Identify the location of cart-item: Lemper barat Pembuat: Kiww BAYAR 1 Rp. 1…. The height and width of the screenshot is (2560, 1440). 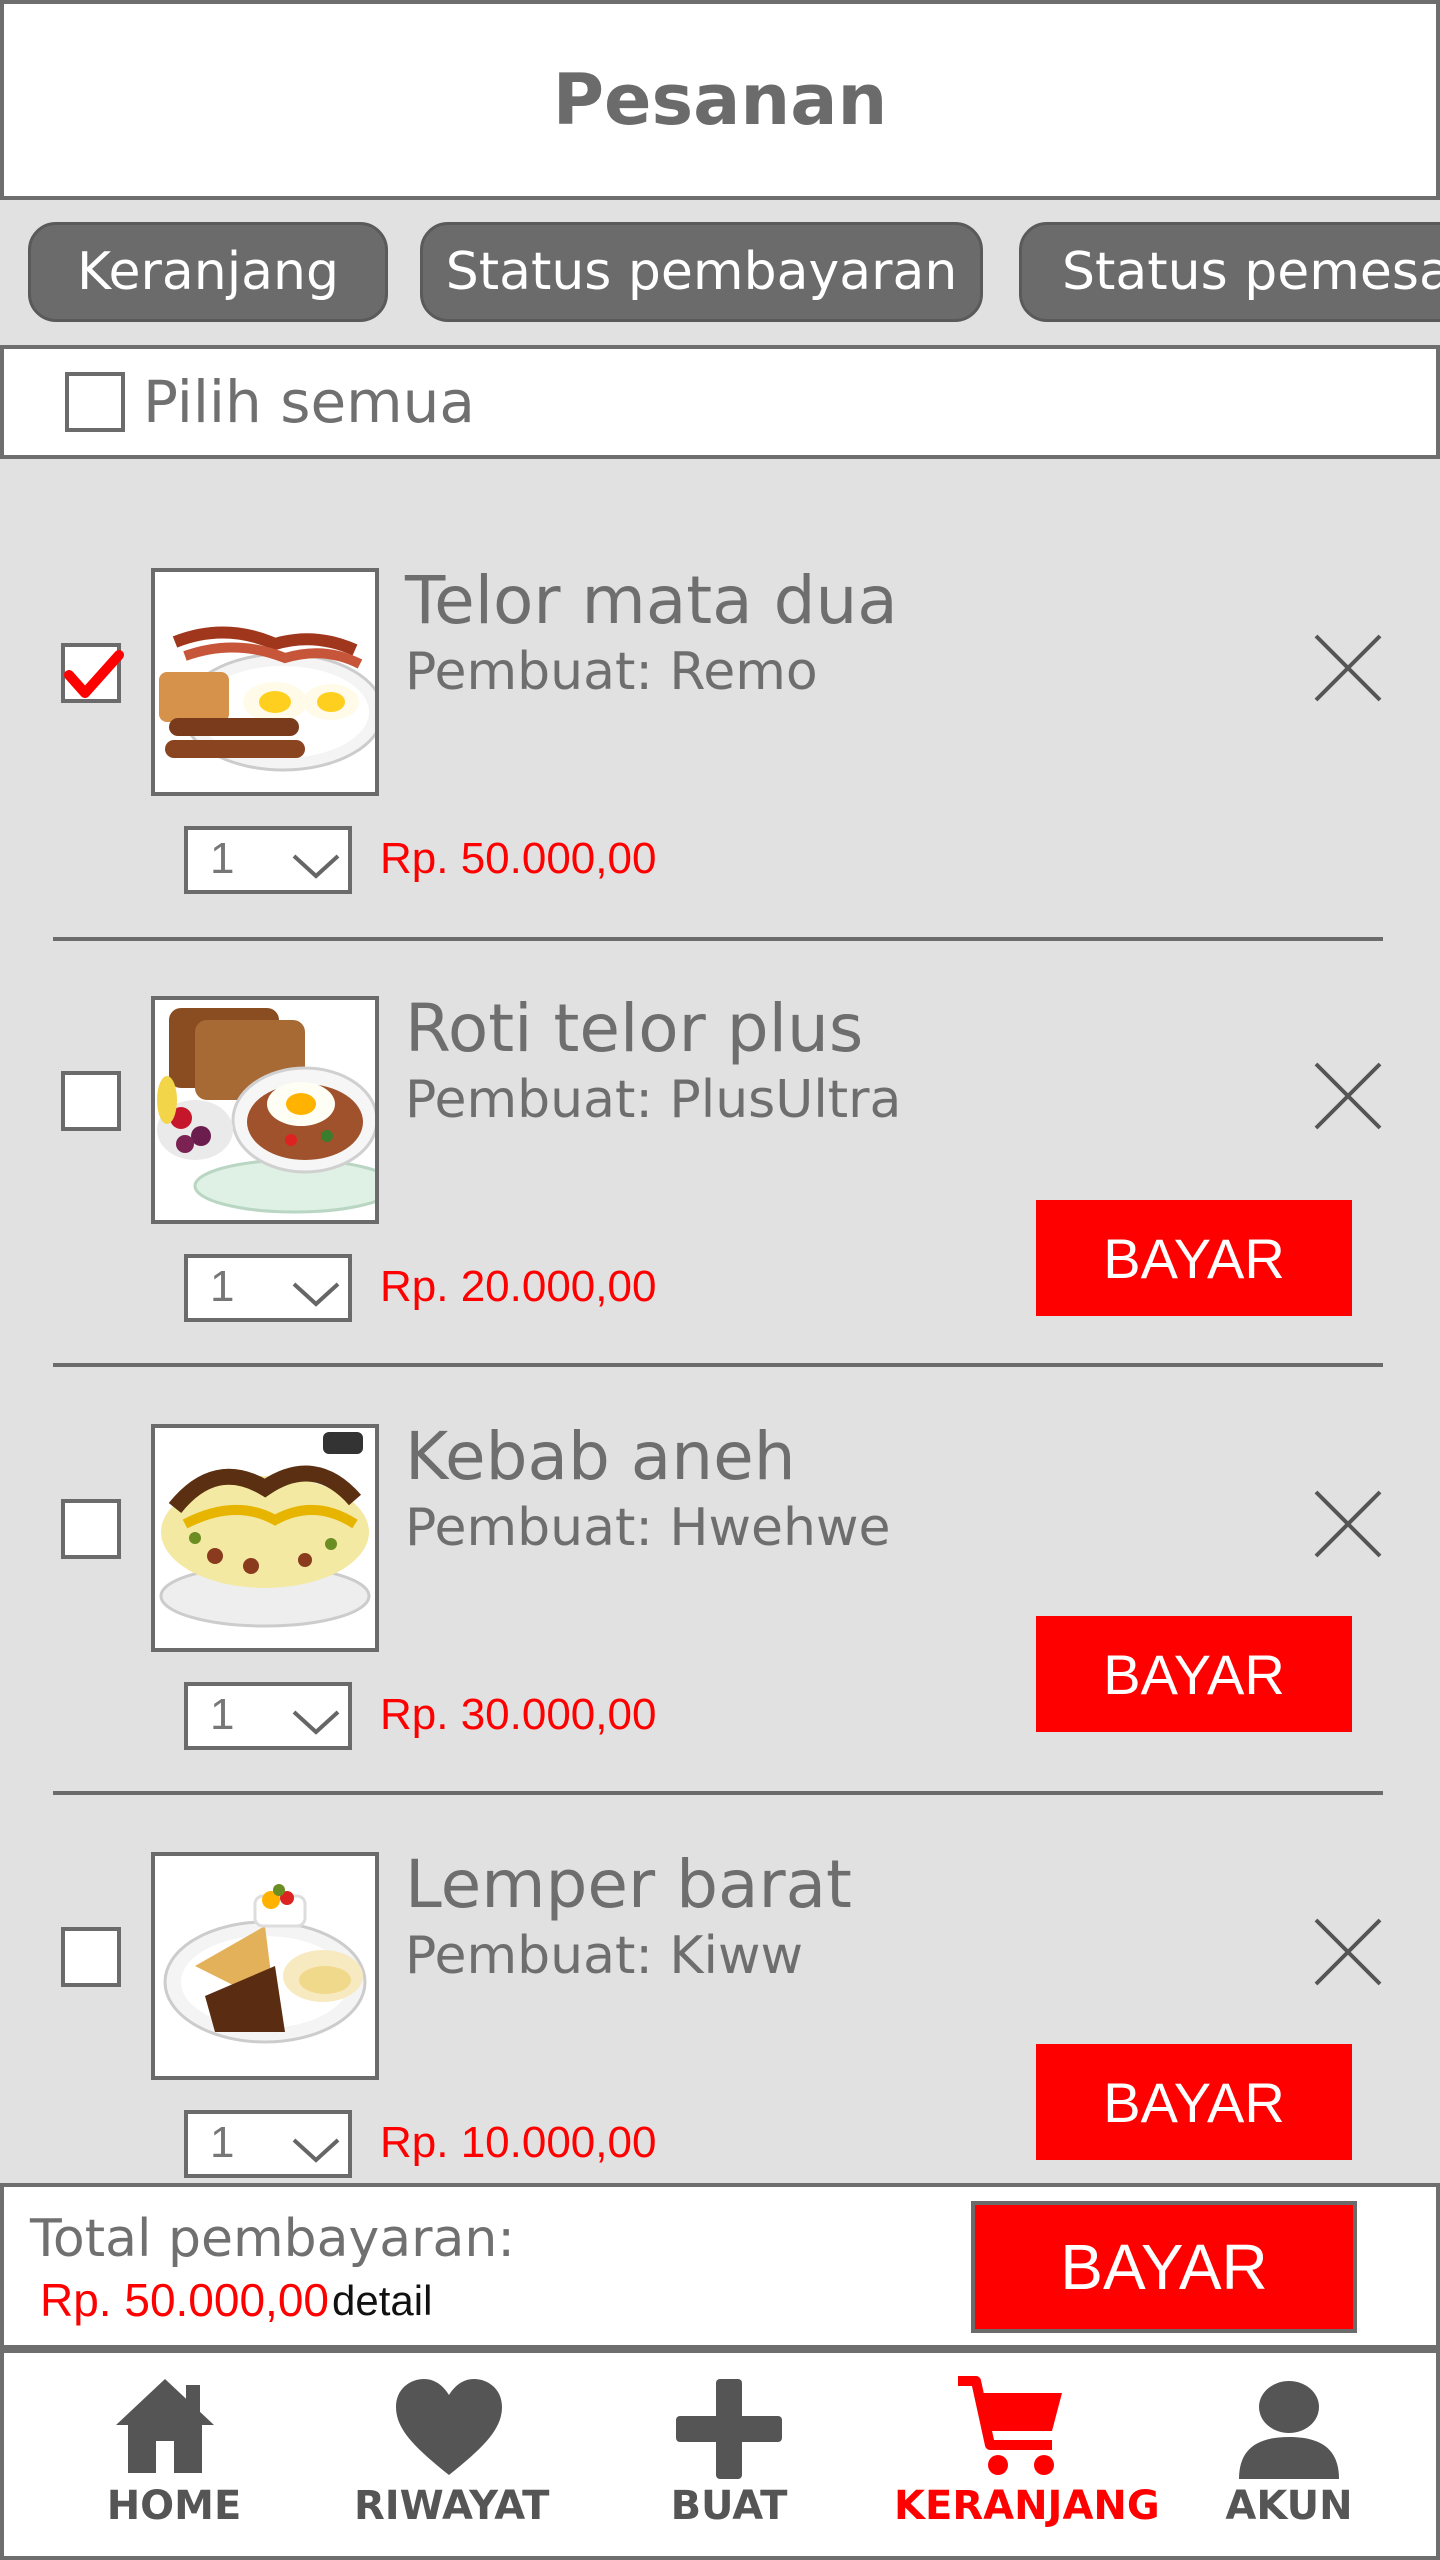
(720, 2017).